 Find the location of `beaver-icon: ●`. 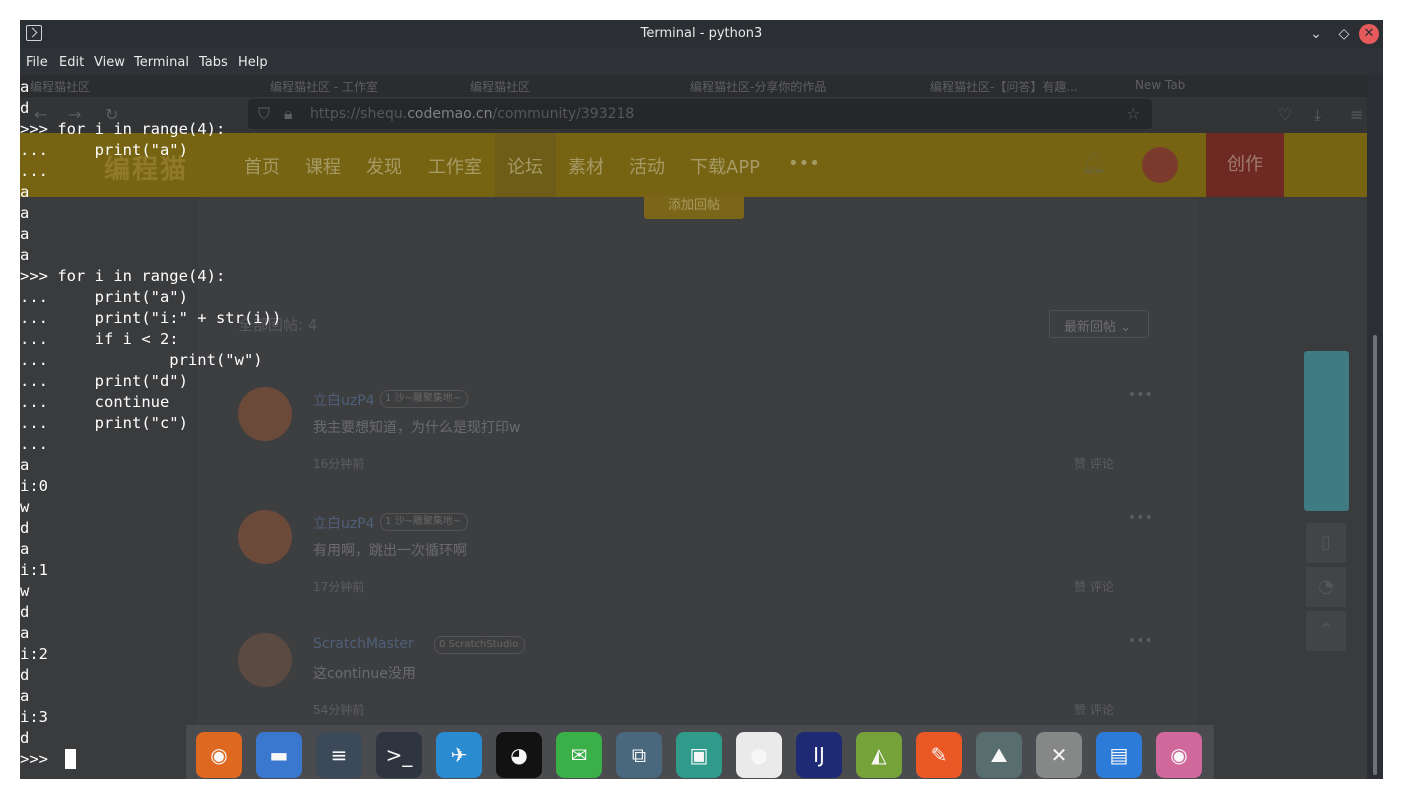

beaver-icon: ● is located at coordinates (759, 755).